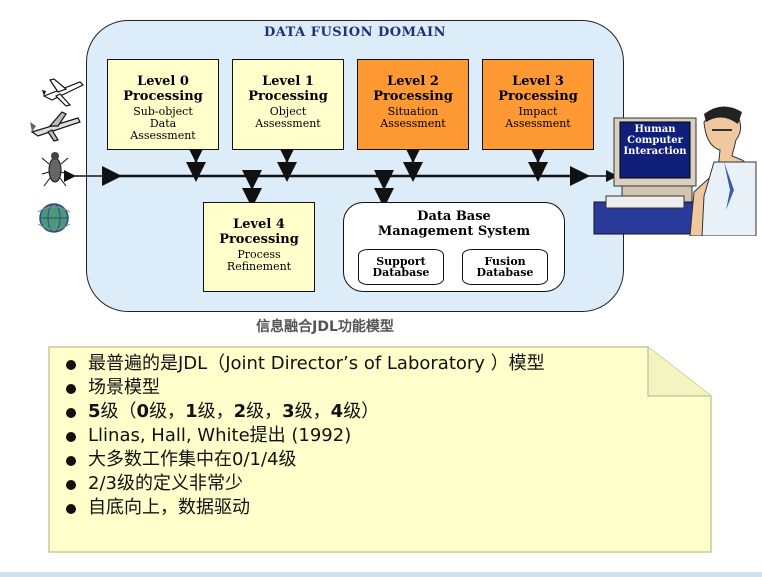 Image resolution: width=762 pixels, height=577 pixels. I want to click on dbms-title: Data Base Management System, so click(454, 224).